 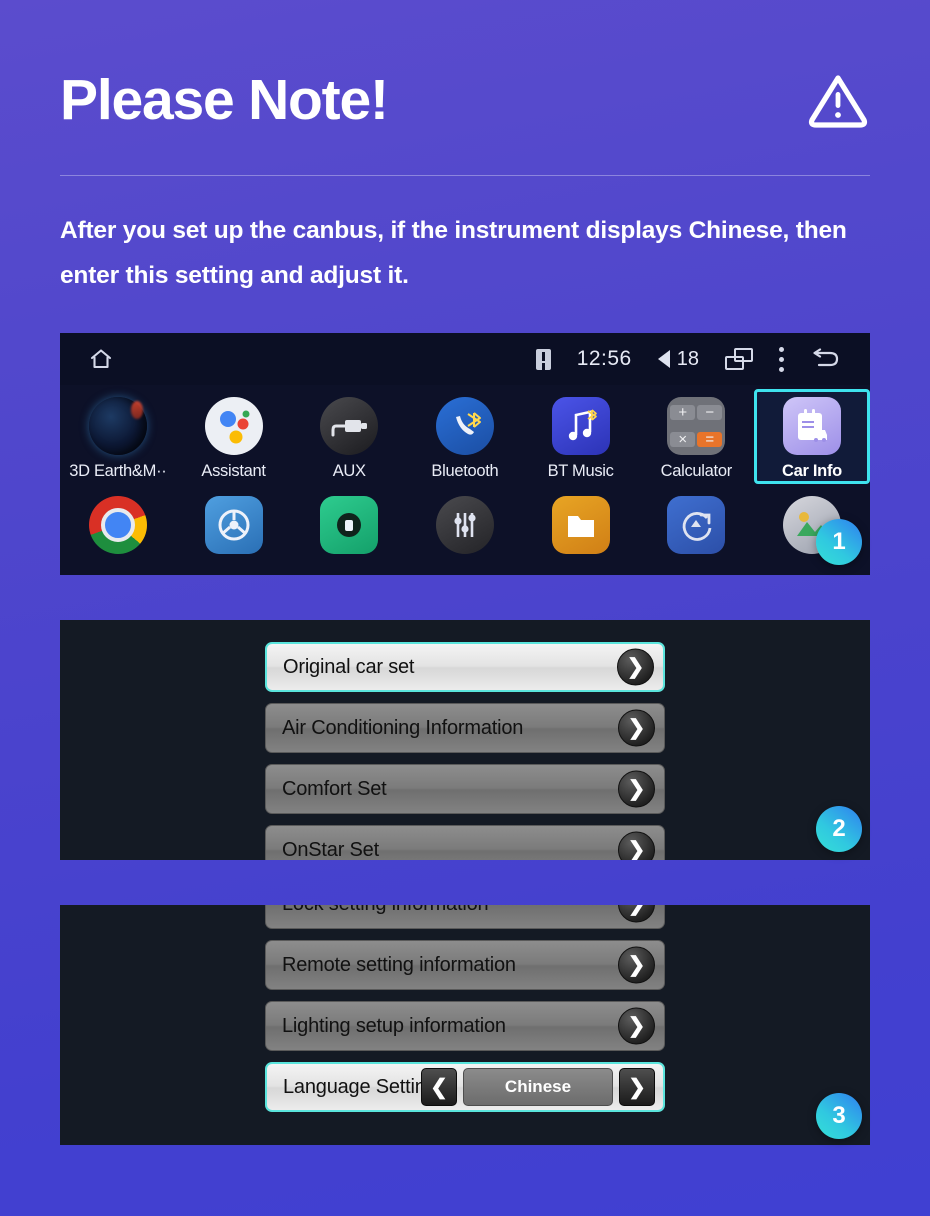 I want to click on chrome-icon, so click(x=117, y=525).